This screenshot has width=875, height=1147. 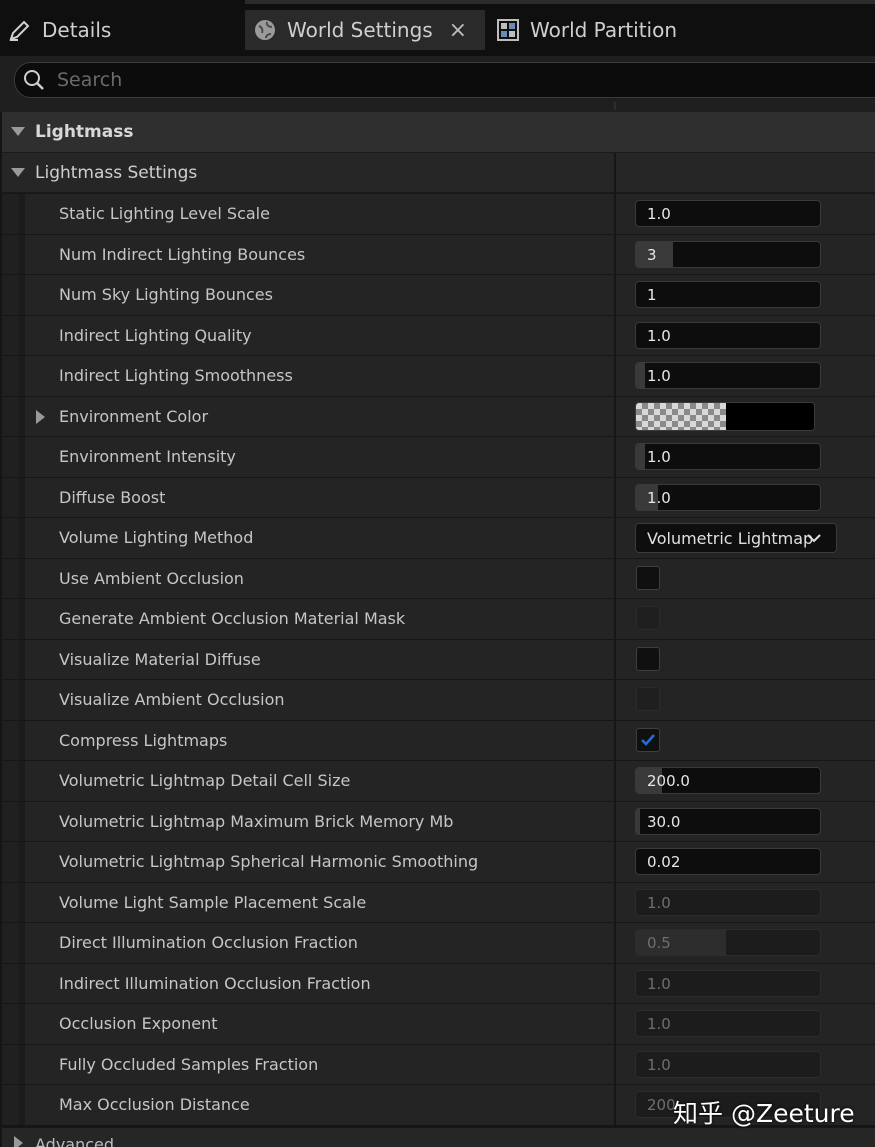 What do you see at coordinates (728, 294) in the screenshot?
I see `numeric-input: 1` at bounding box center [728, 294].